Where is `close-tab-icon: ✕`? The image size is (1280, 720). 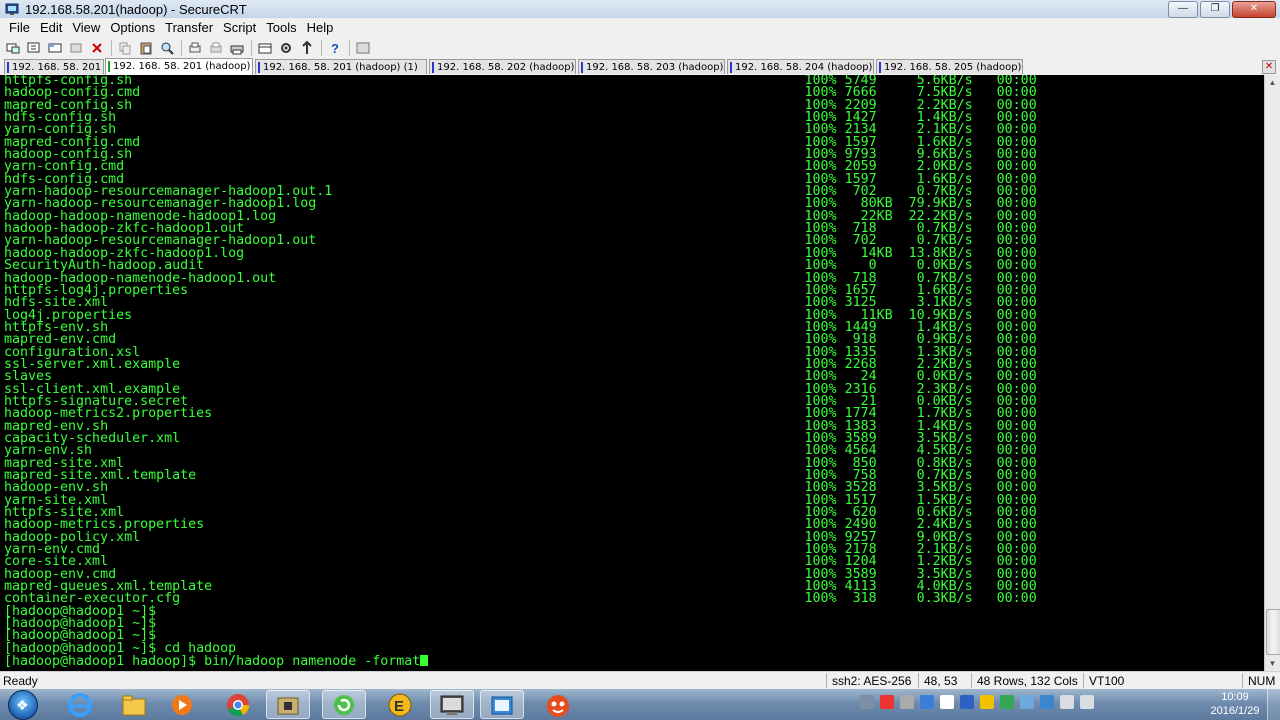 close-tab-icon: ✕ is located at coordinates (1269, 67).